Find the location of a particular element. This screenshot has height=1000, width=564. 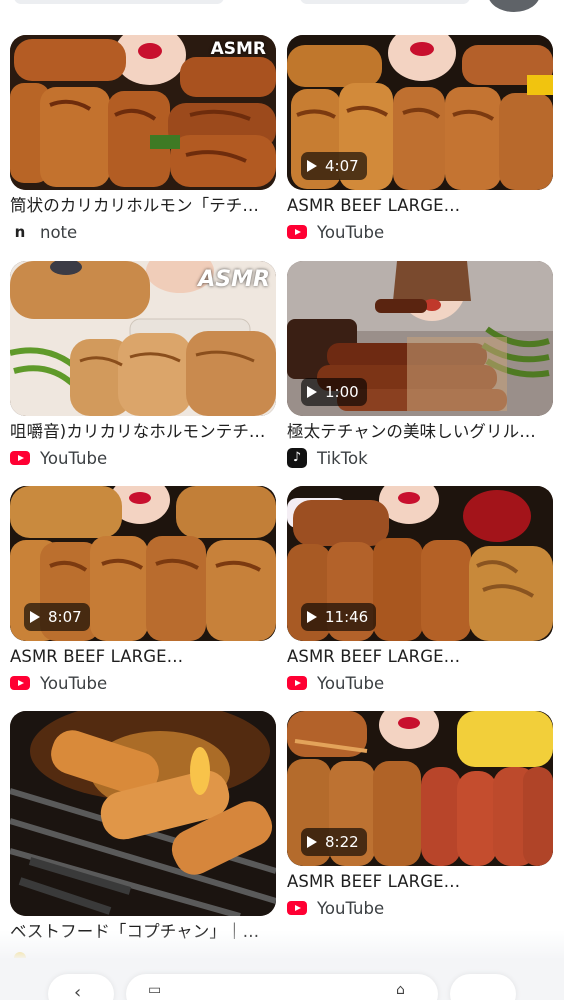

scroll-fade is located at coordinates (282, 945).